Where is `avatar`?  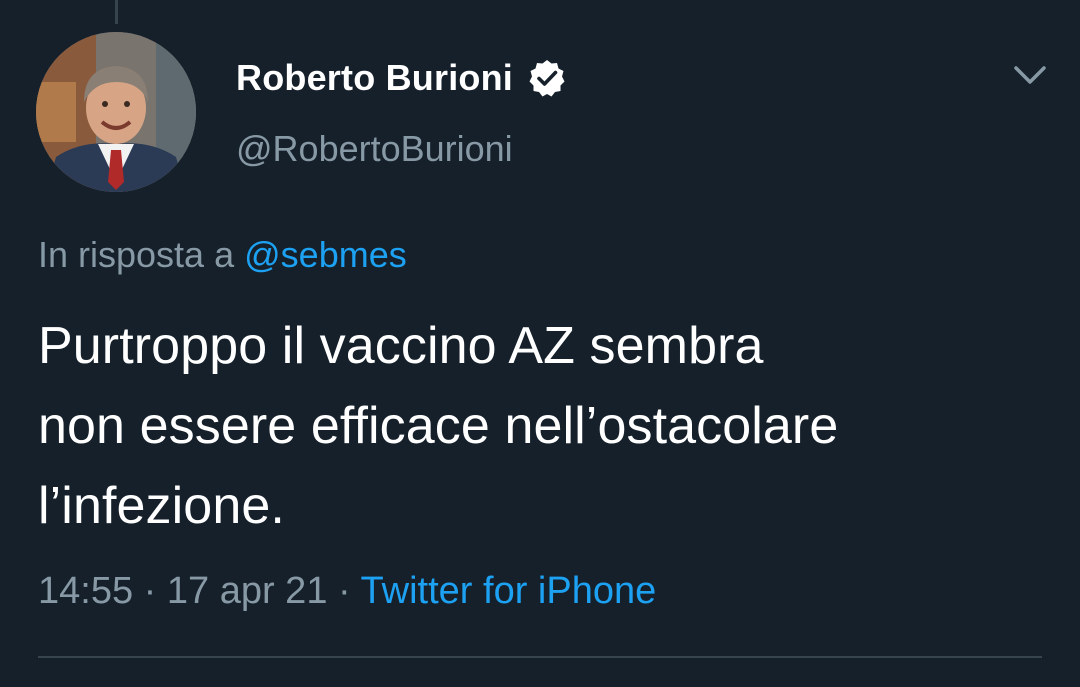 avatar is located at coordinates (116, 112).